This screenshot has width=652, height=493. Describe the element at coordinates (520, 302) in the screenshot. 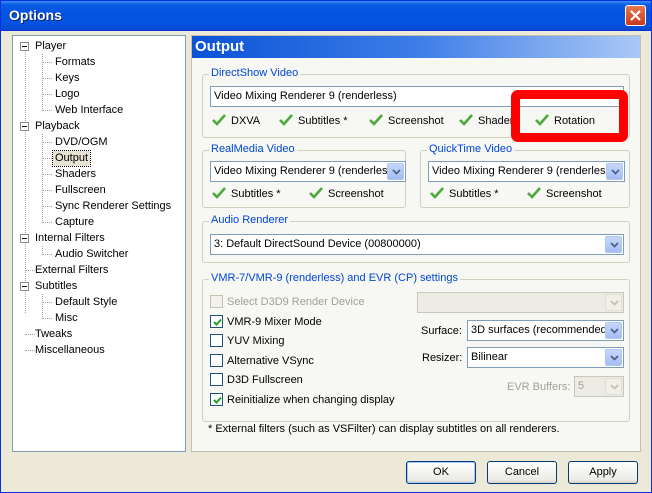

I see `render-device-select` at that location.